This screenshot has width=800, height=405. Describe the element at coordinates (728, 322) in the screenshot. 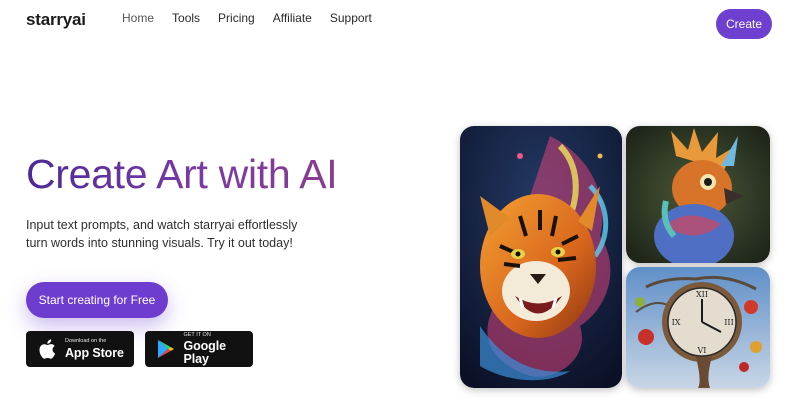

I see `svg-text: III` at that location.